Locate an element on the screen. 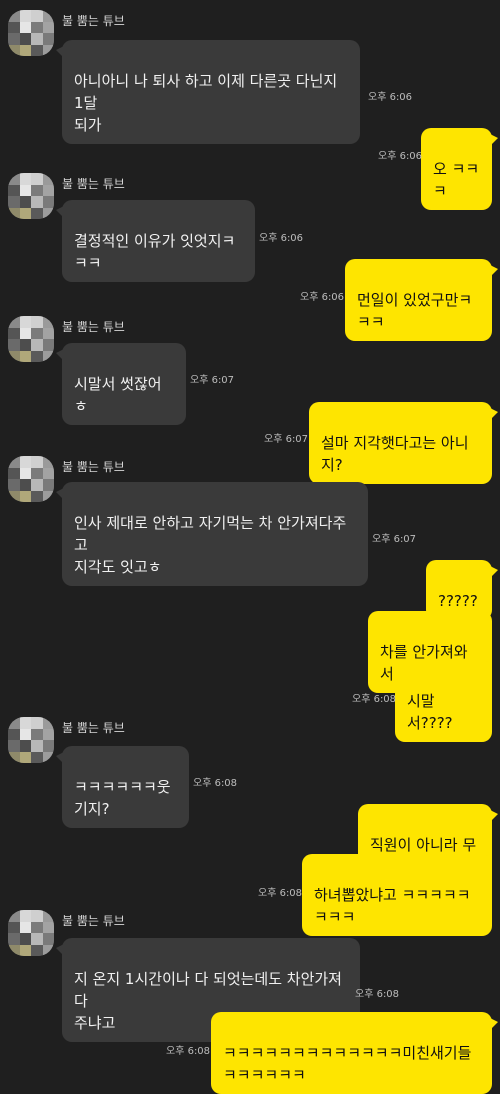  message-bubble: 하녀뽑았냐고 ㅋㅋㅋㅋㅋㅋㅋㅋ is located at coordinates (397, 895).